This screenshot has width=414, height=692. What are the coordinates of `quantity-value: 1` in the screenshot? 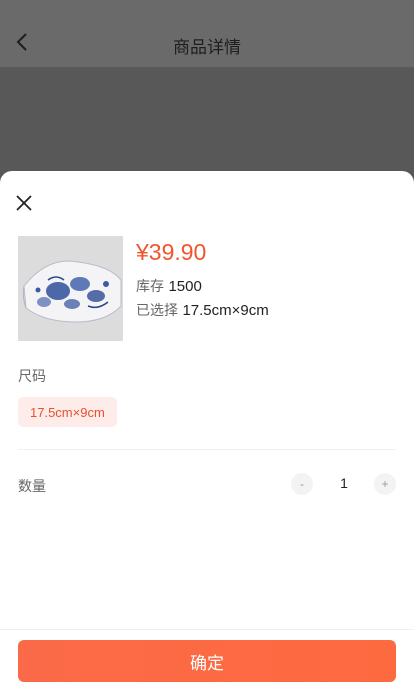 It's located at (344, 483).